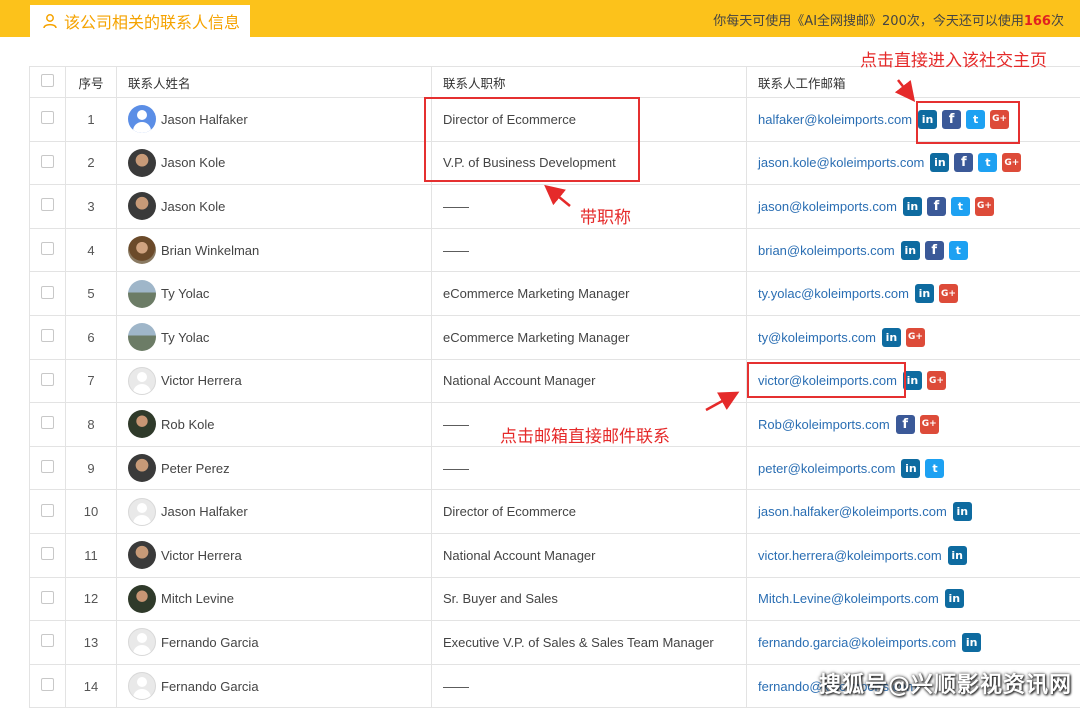 This screenshot has width=1080, height=708. Describe the element at coordinates (559, 197) in the screenshot. I see `arrow-to-title` at that location.